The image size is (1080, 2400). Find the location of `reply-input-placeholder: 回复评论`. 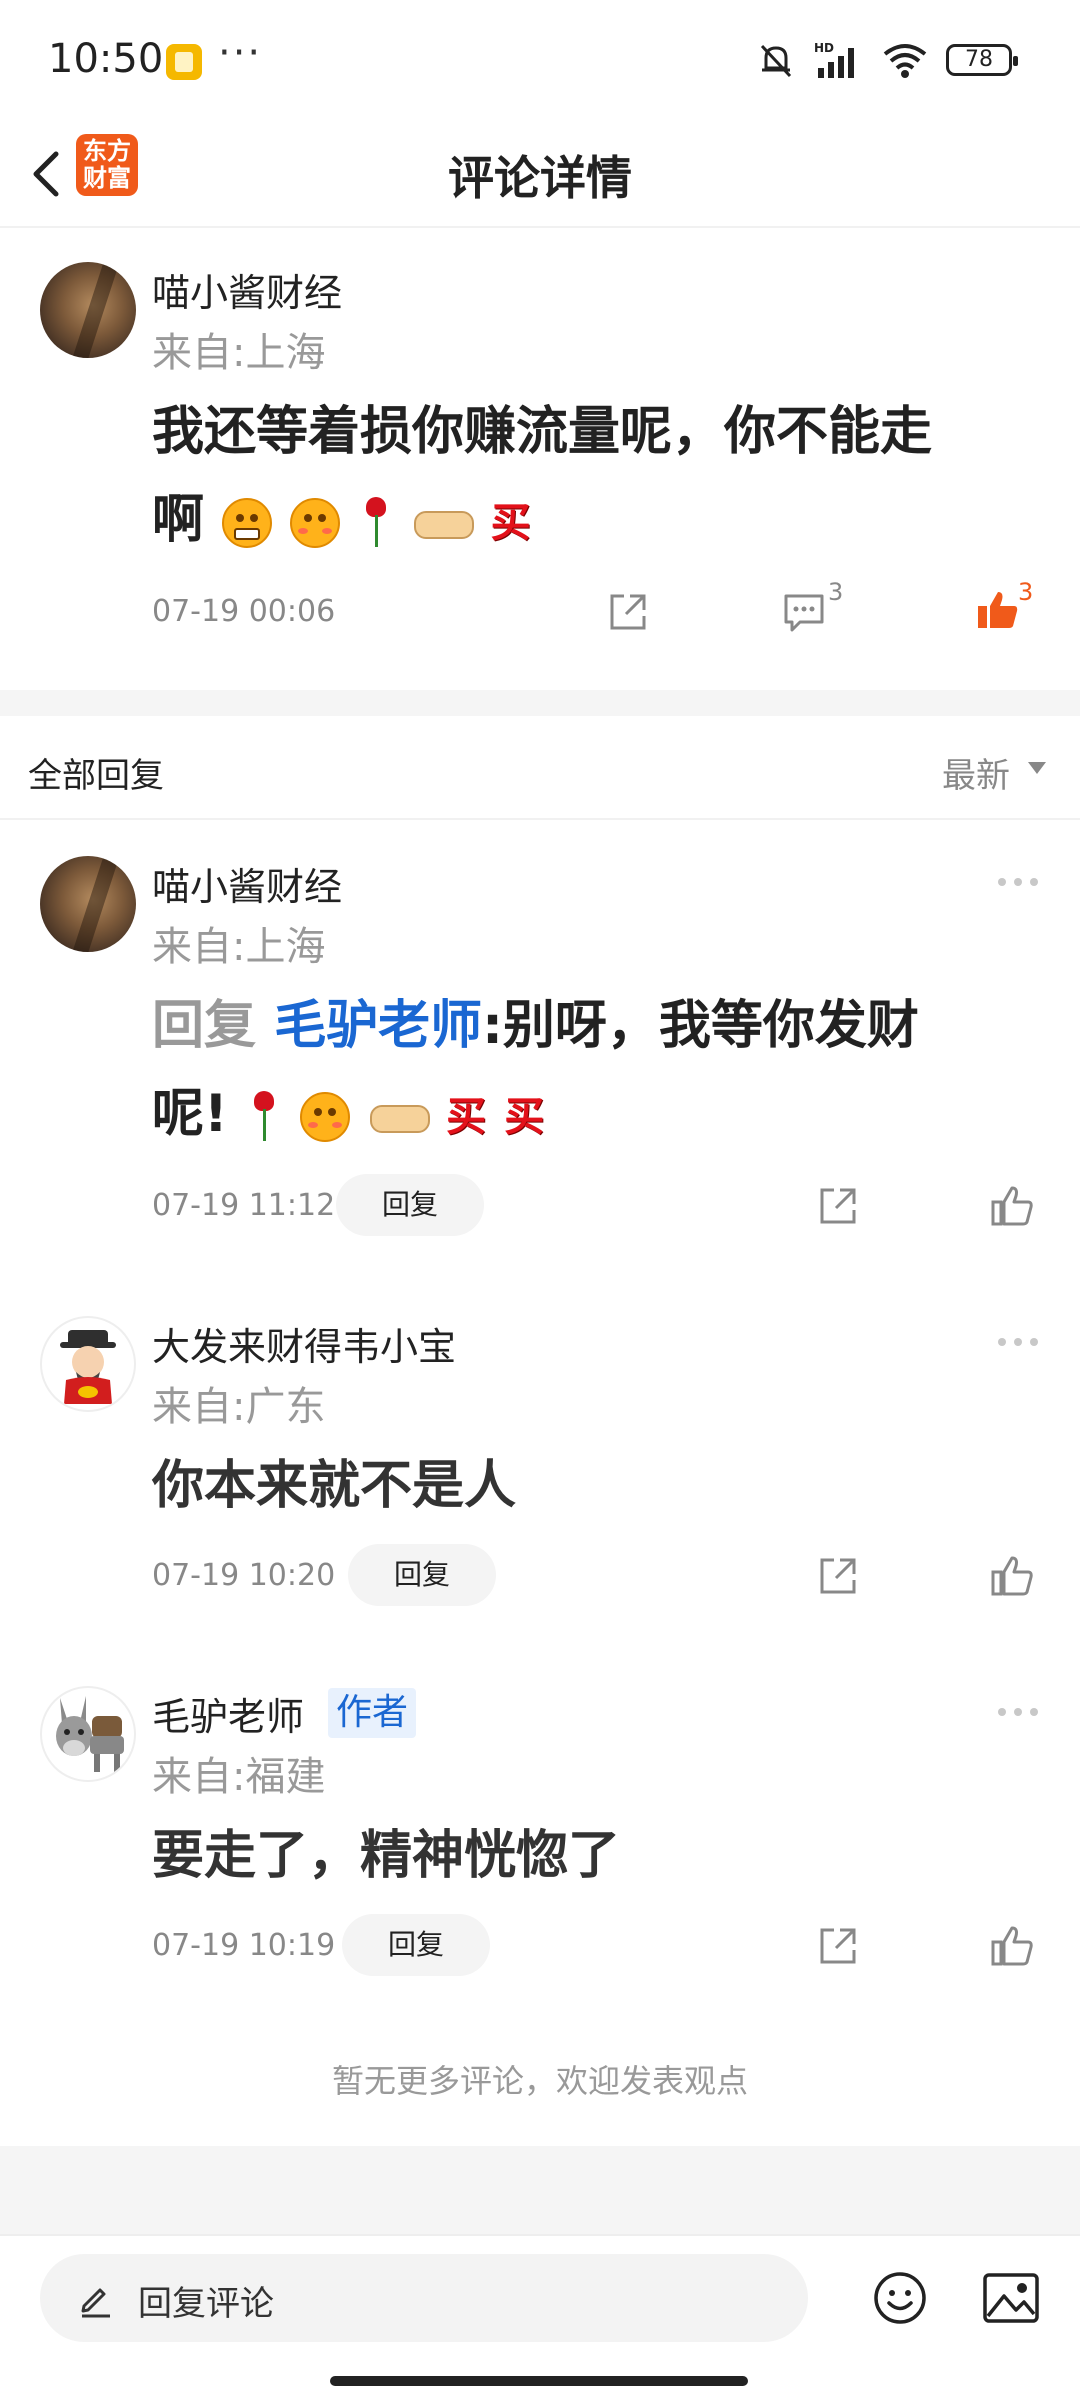

reply-input-placeholder: 回复评论 is located at coordinates (206, 2304).